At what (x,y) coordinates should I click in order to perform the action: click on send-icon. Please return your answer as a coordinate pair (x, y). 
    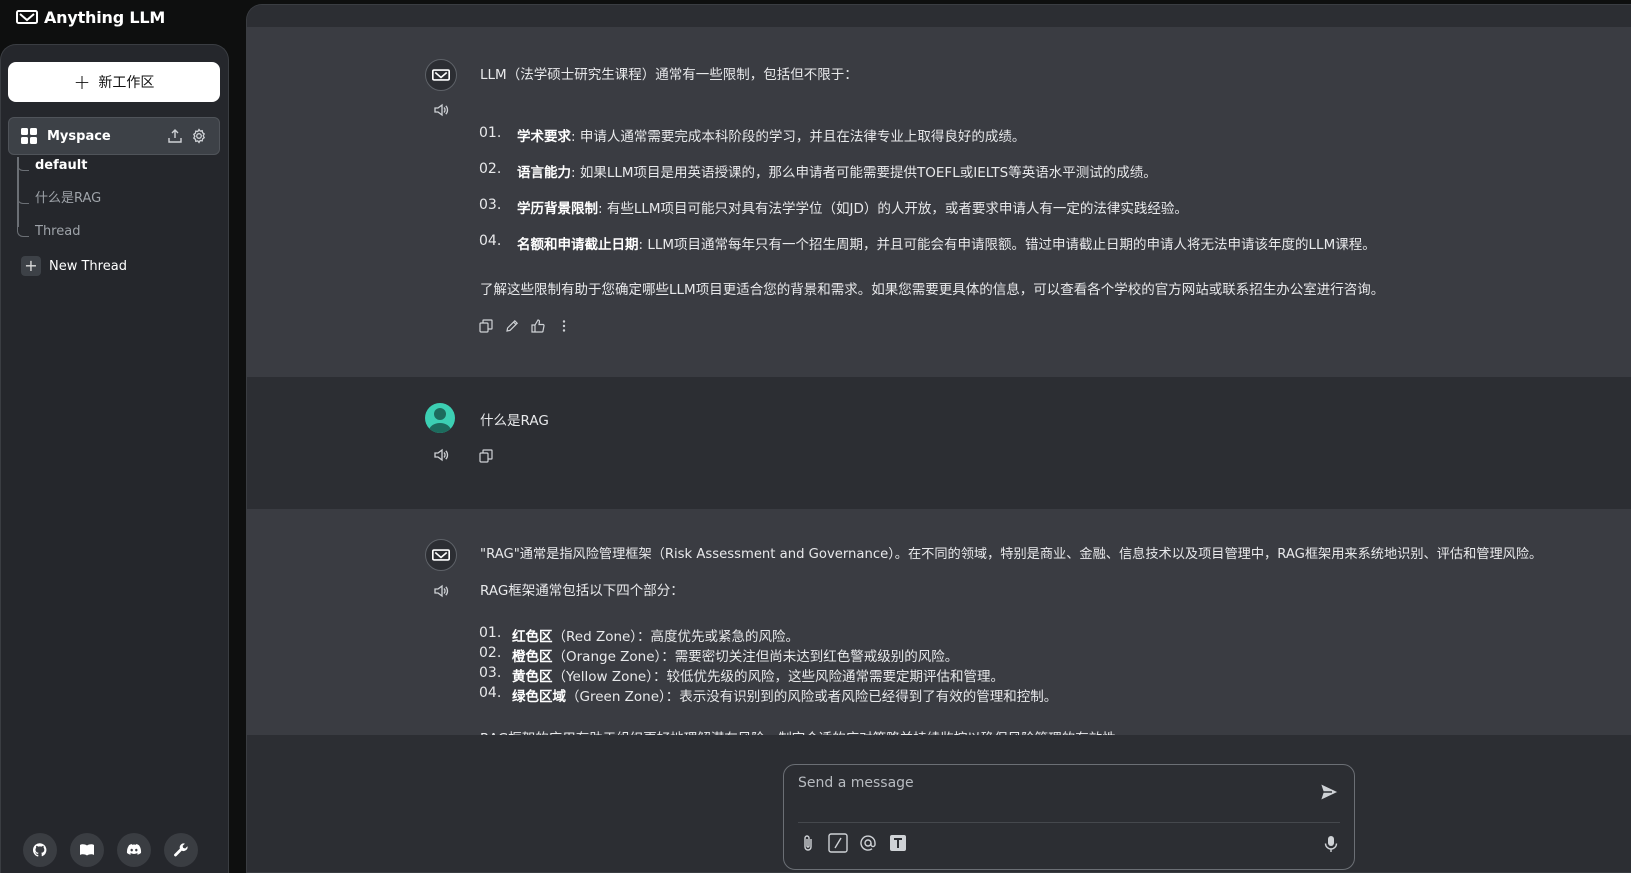
    Looking at the image, I should click on (1329, 792).